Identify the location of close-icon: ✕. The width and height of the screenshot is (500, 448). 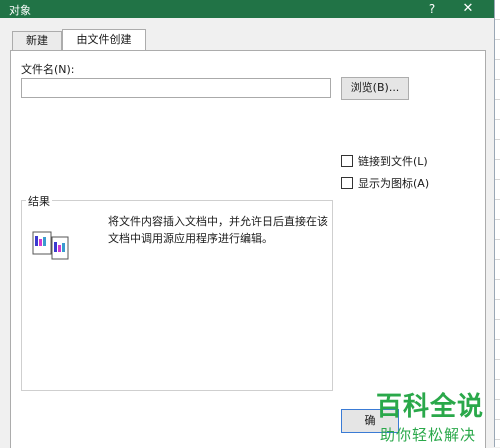
(468, 8).